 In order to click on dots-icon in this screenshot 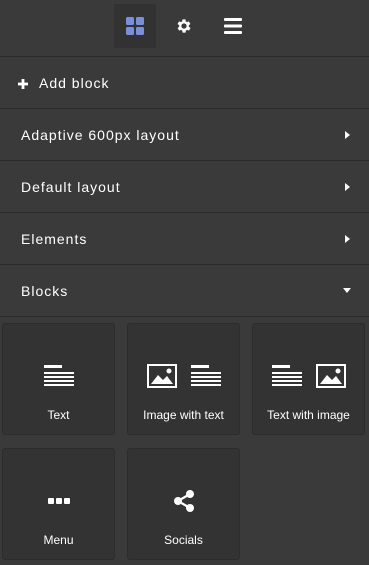, I will do `click(58, 501)`.